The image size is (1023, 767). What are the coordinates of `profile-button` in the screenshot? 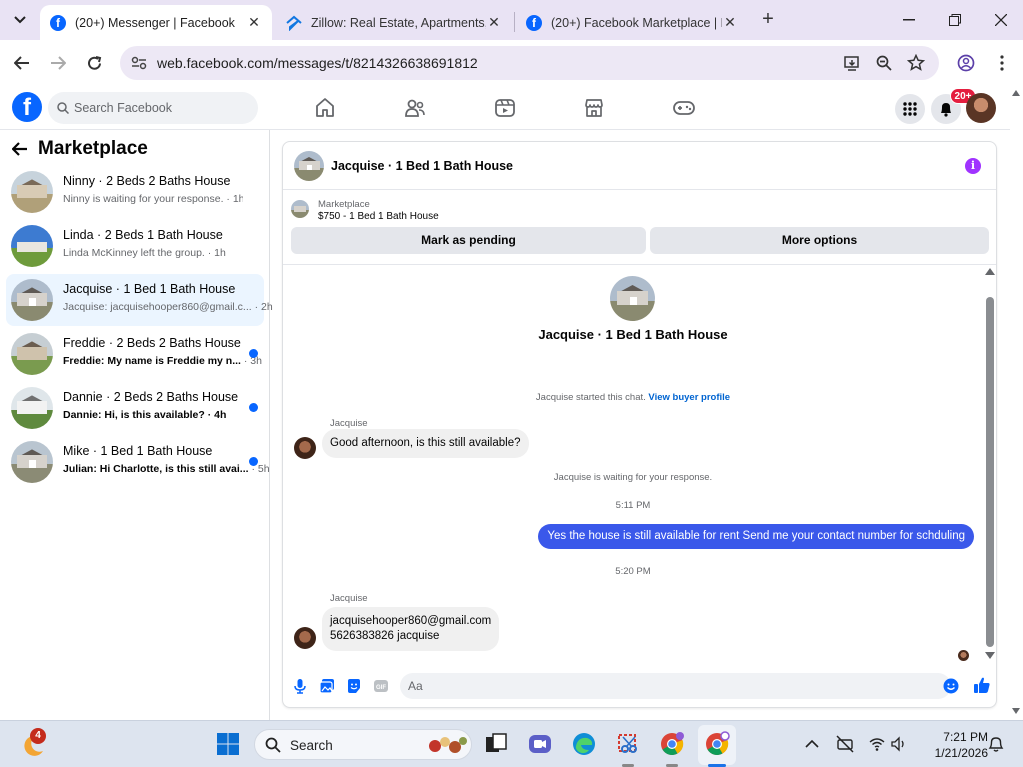 It's located at (966, 63).